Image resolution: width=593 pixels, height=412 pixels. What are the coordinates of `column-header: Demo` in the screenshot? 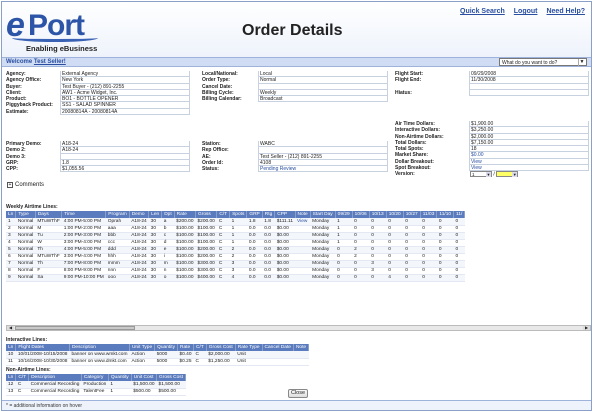 It's located at (139, 214).